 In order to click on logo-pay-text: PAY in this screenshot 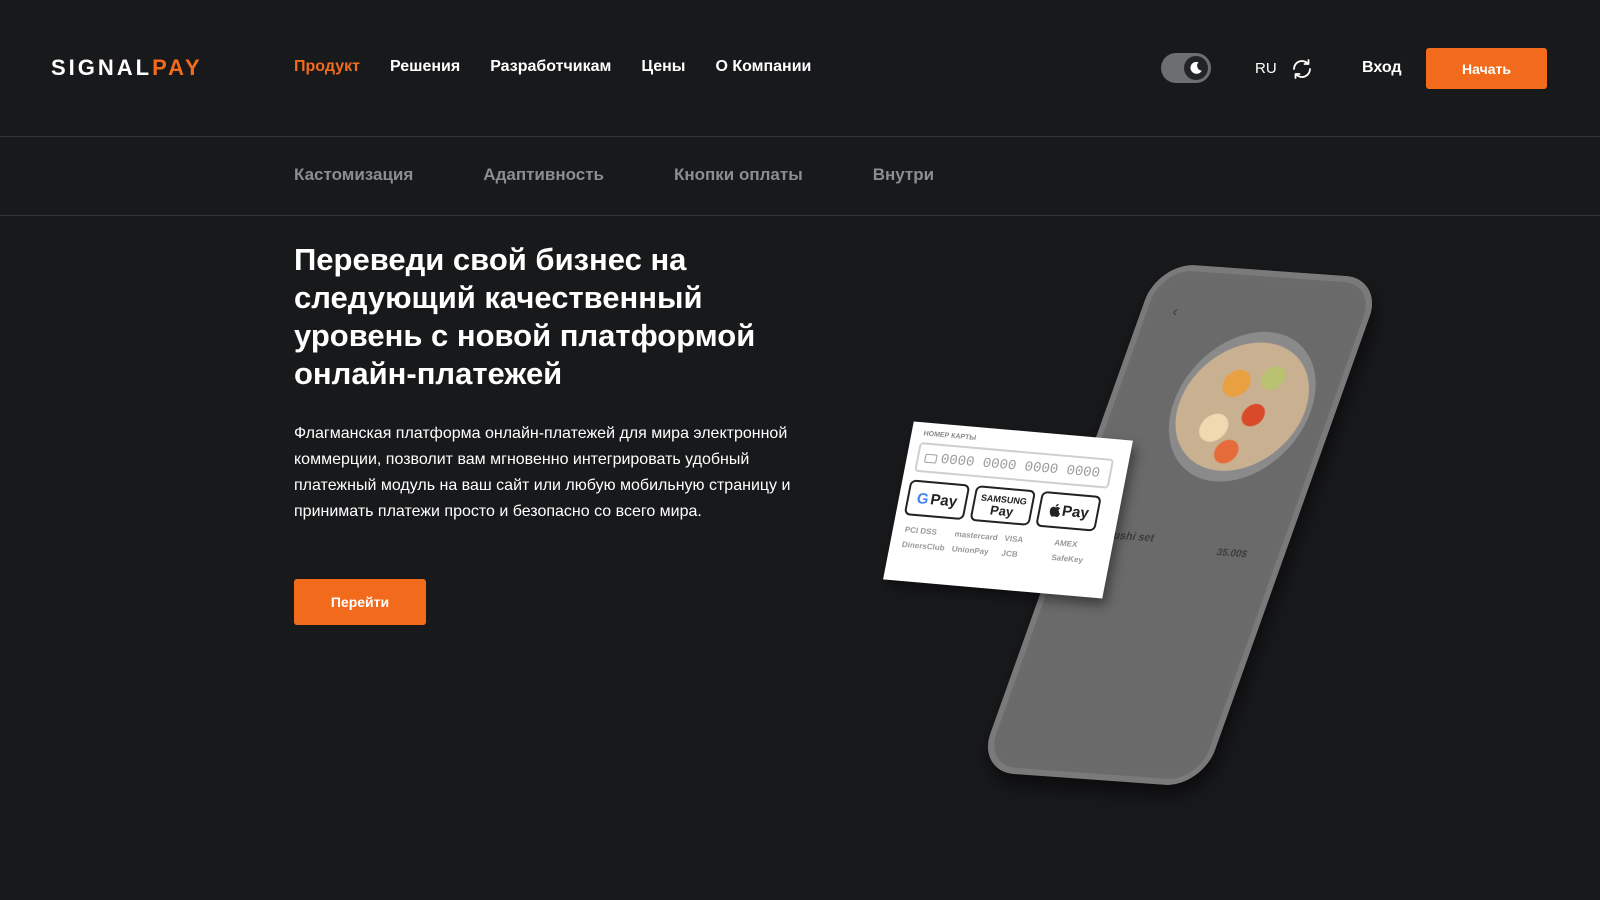, I will do `click(177, 67)`.